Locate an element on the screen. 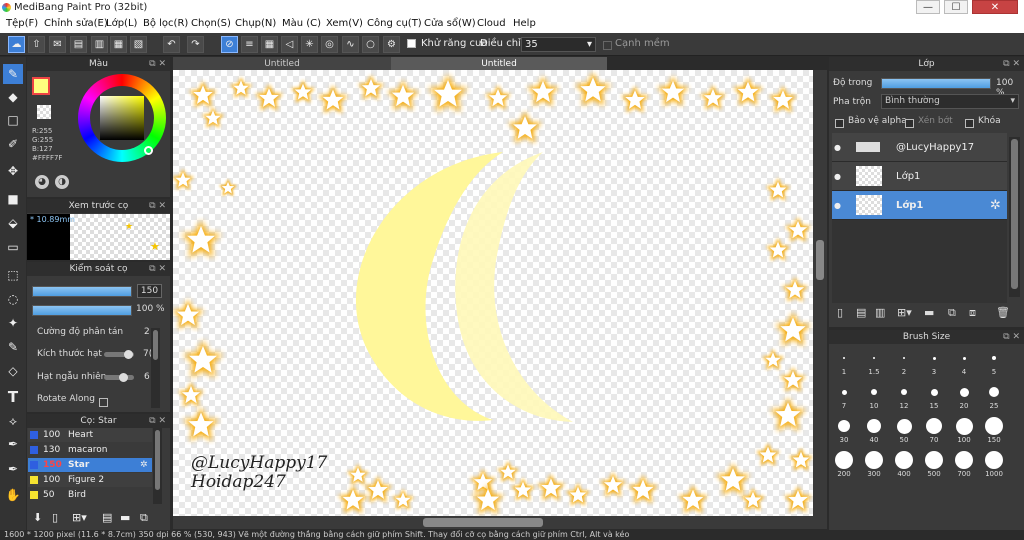 The width and height of the screenshot is (1024, 540). brush-size-option: 200 is located at coordinates (844, 464).